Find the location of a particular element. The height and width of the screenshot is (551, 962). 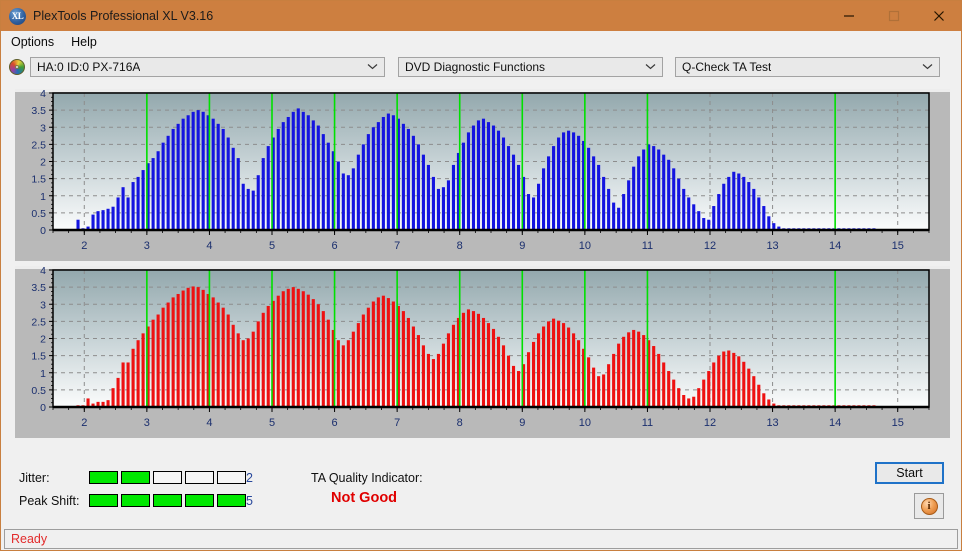

minimize-icon is located at coordinates (848, 16).